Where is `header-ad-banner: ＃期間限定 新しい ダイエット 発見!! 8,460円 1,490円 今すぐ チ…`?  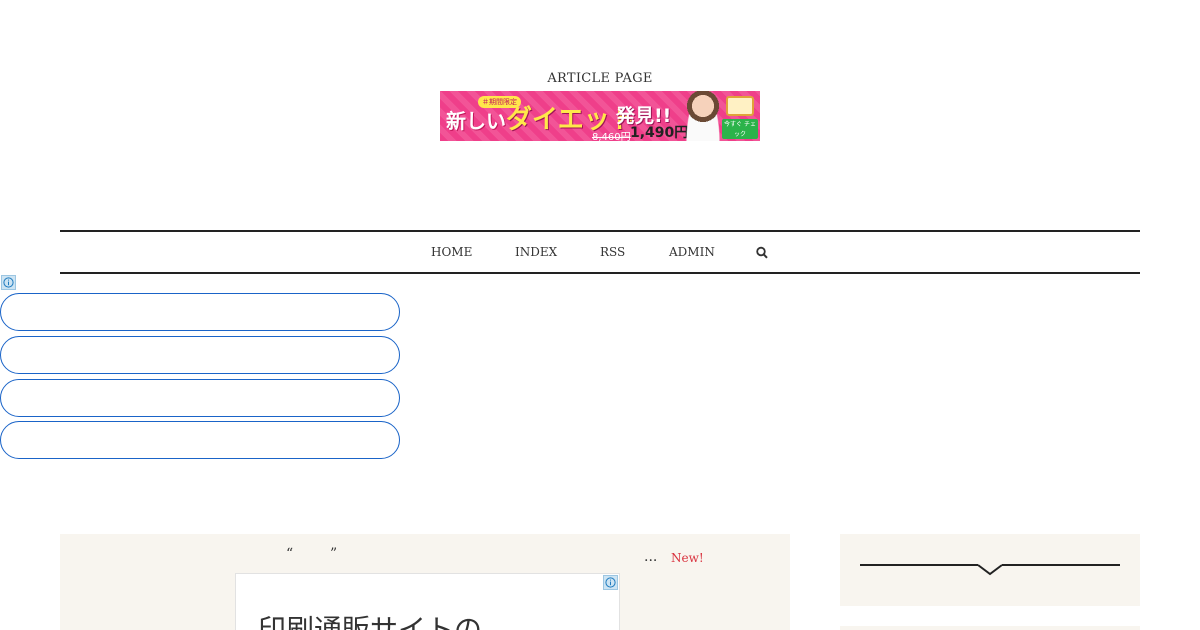
header-ad-banner: ＃期間限定 新しい ダイエット 発見!! 8,460円 1,490円 今すぐ チ… is located at coordinates (600, 116).